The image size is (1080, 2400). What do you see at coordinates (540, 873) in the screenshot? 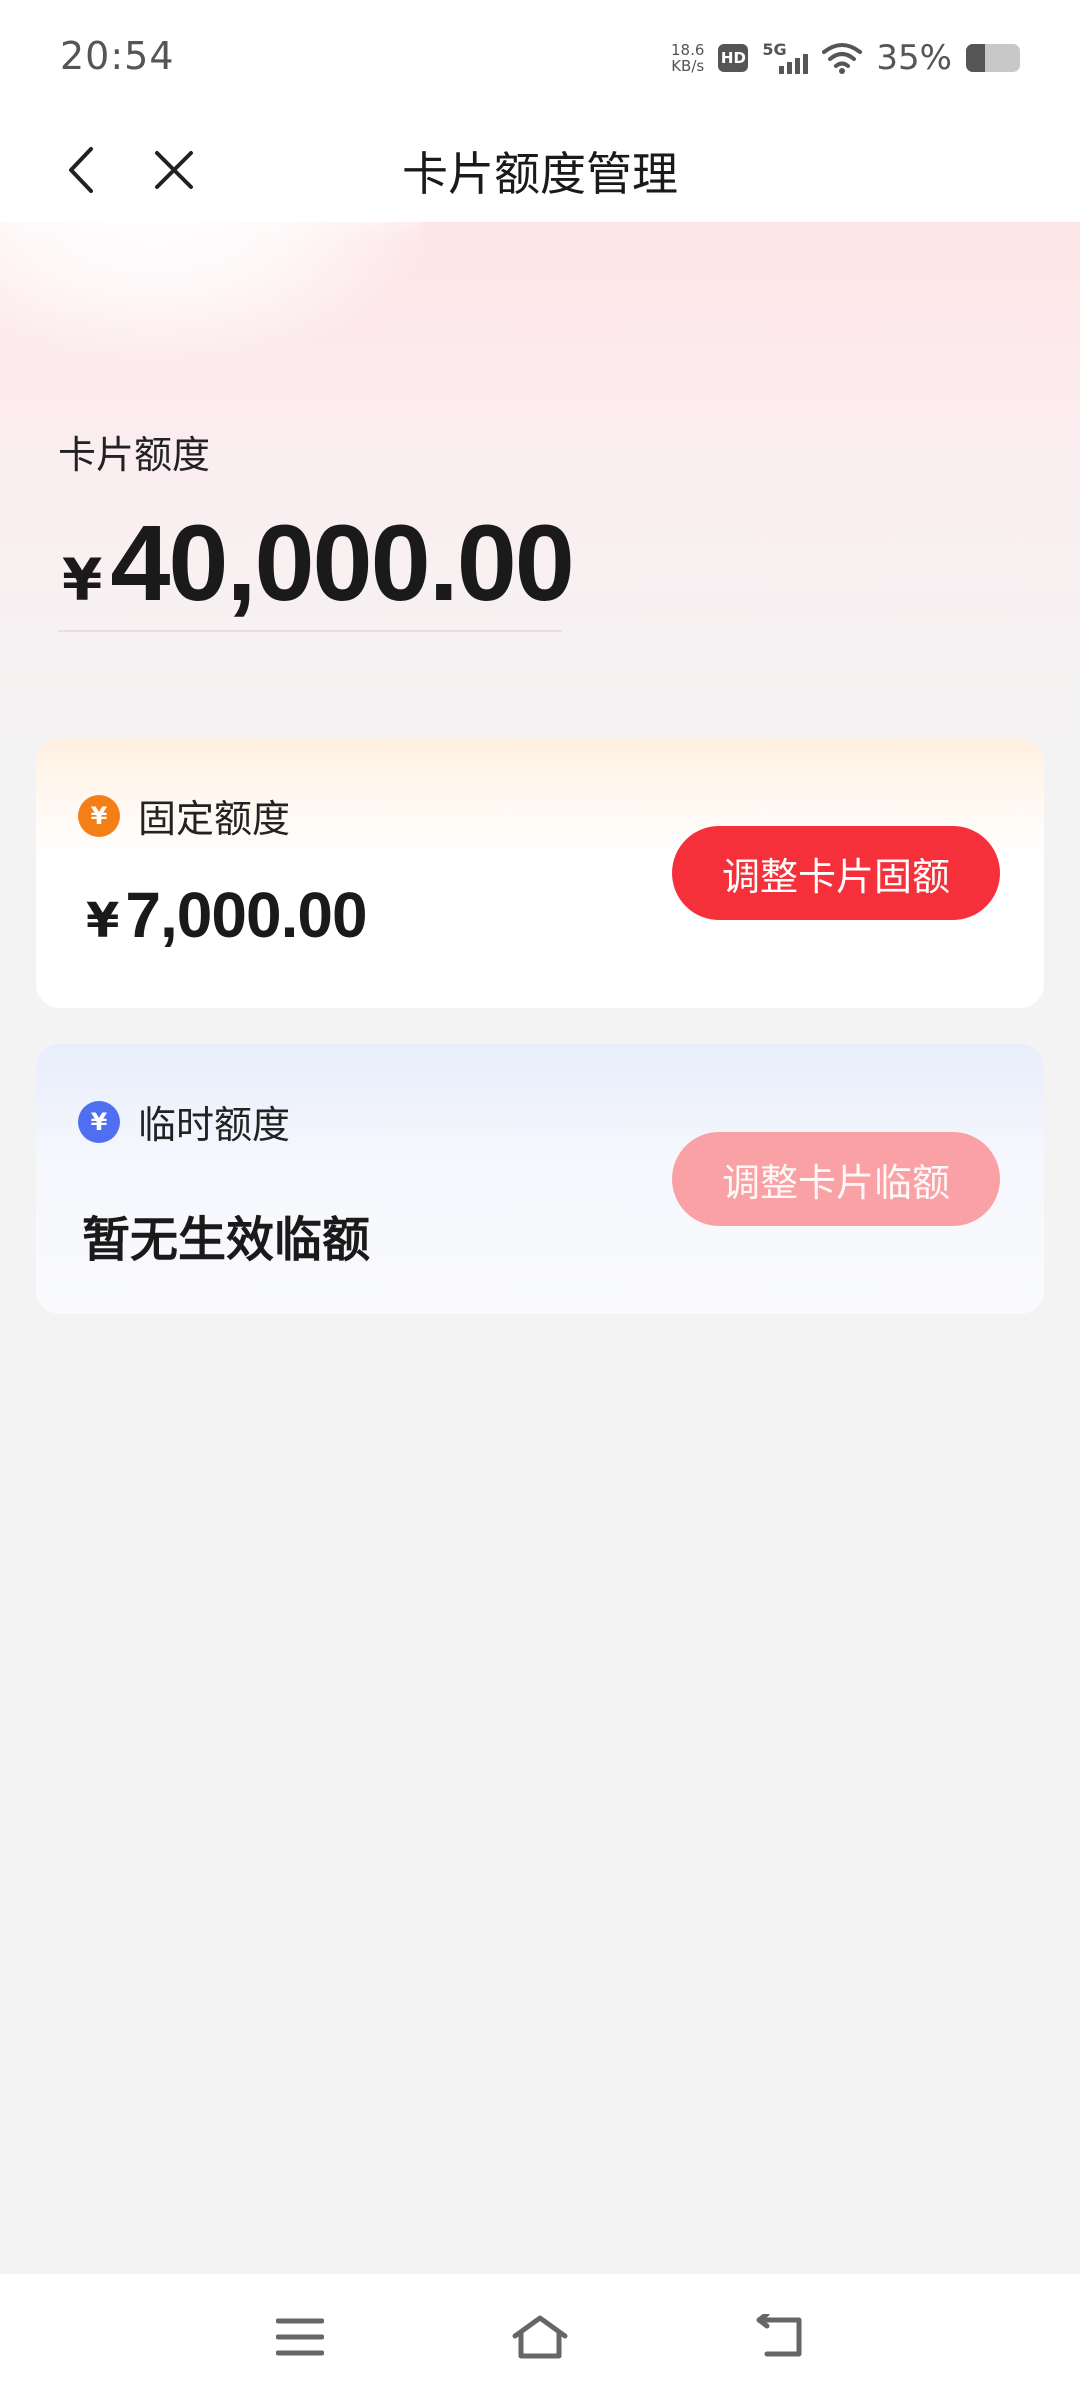
I see `fixed-limit-card: ¥ 固定额度 ¥ 7,000.00 调整卡片固额` at bounding box center [540, 873].